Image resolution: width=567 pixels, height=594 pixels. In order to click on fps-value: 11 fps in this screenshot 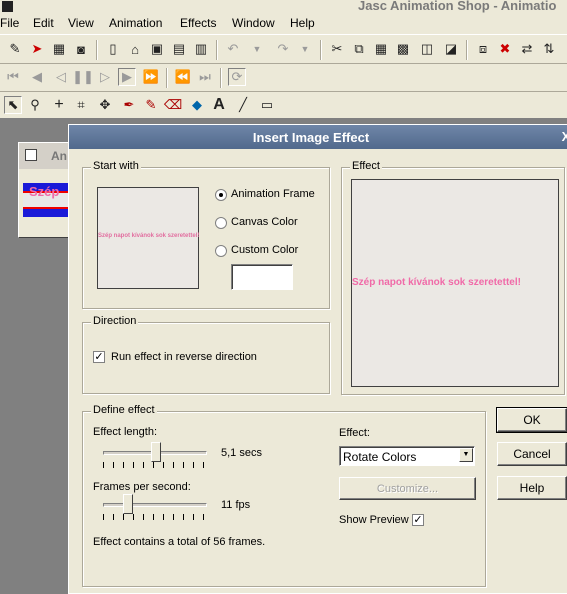, I will do `click(236, 505)`.